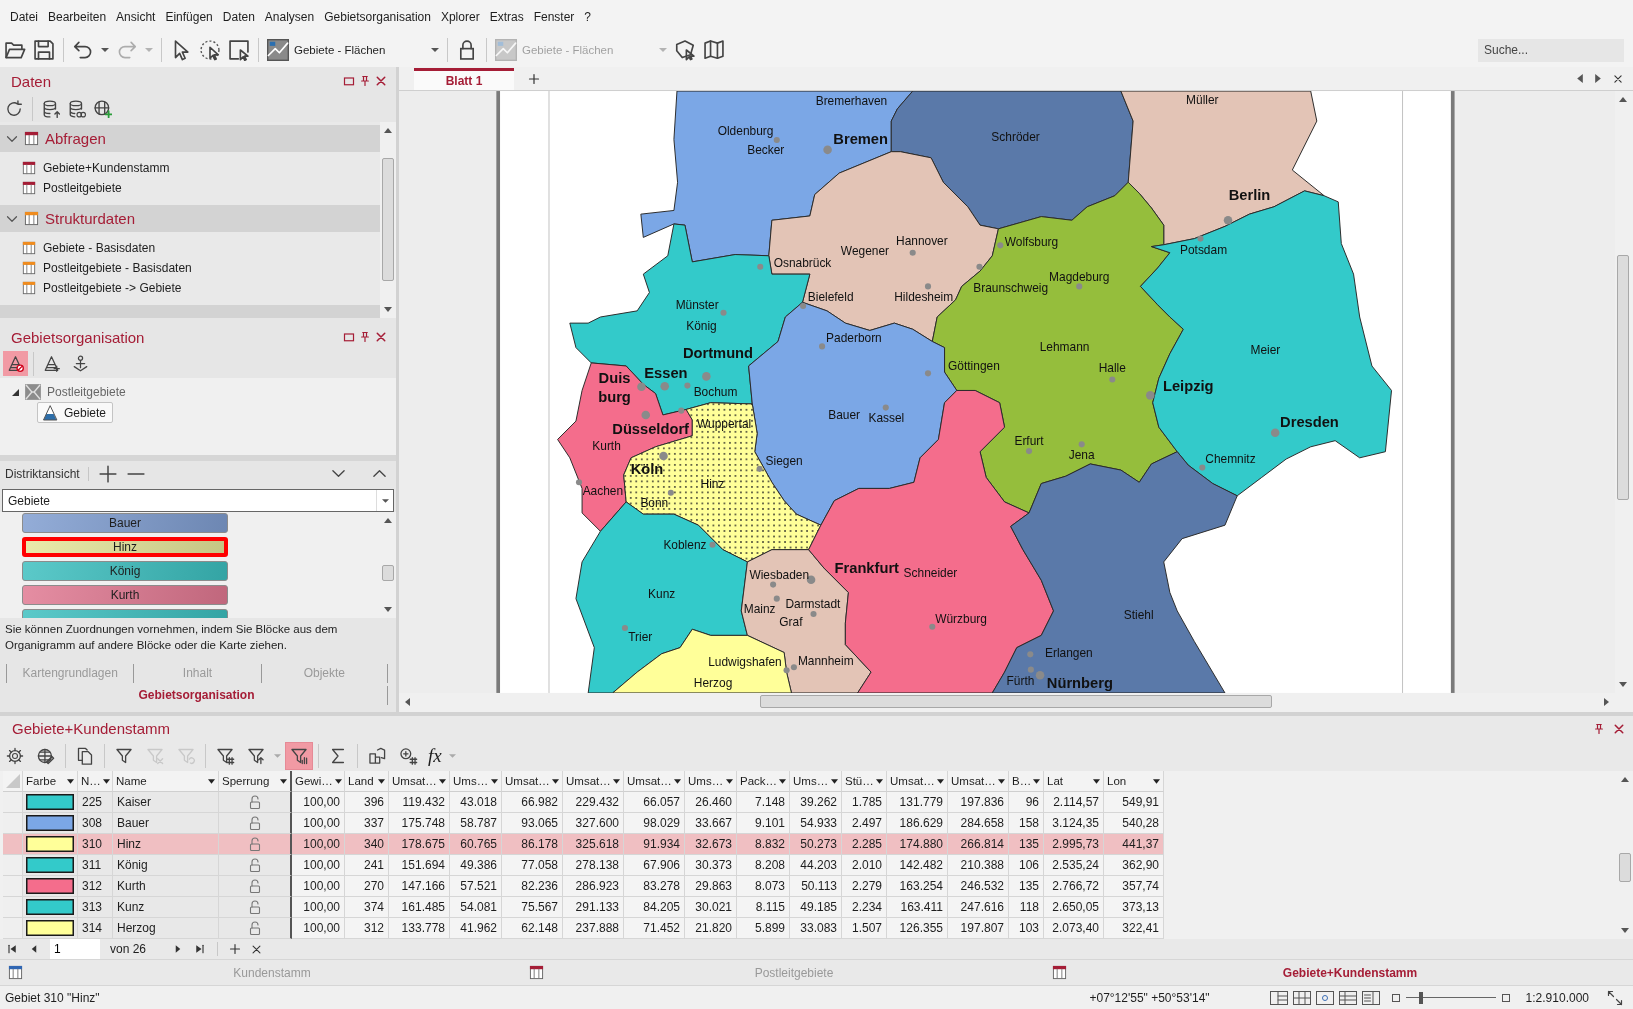 Image resolution: width=1633 pixels, height=1009 pixels. Describe the element at coordinates (583, 802) in the screenshot. I see `table-row: 225 Kaiser 100,00 396 119.432 43.018 66.982 229.432 66.057 26.460 7.148 39.262 1.785 131.779 197.836 96 2.114,57 549,91` at that location.